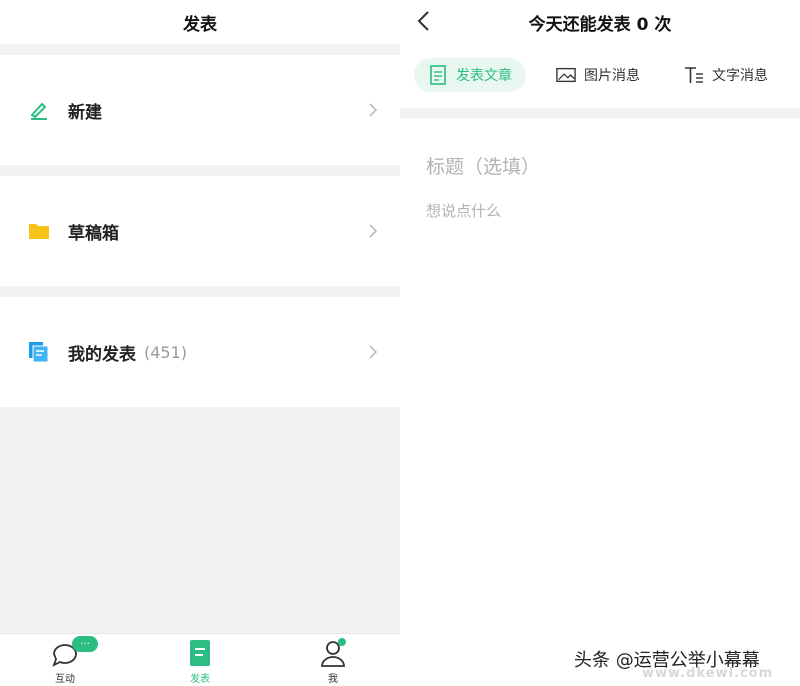 The image size is (800, 686). Describe the element at coordinates (39, 110) in the screenshot. I see `pencil-icon` at that location.